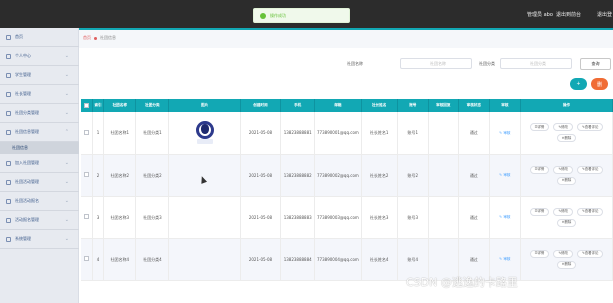 This screenshot has width=613, height=303. I want to click on success-icon, so click(263, 15).